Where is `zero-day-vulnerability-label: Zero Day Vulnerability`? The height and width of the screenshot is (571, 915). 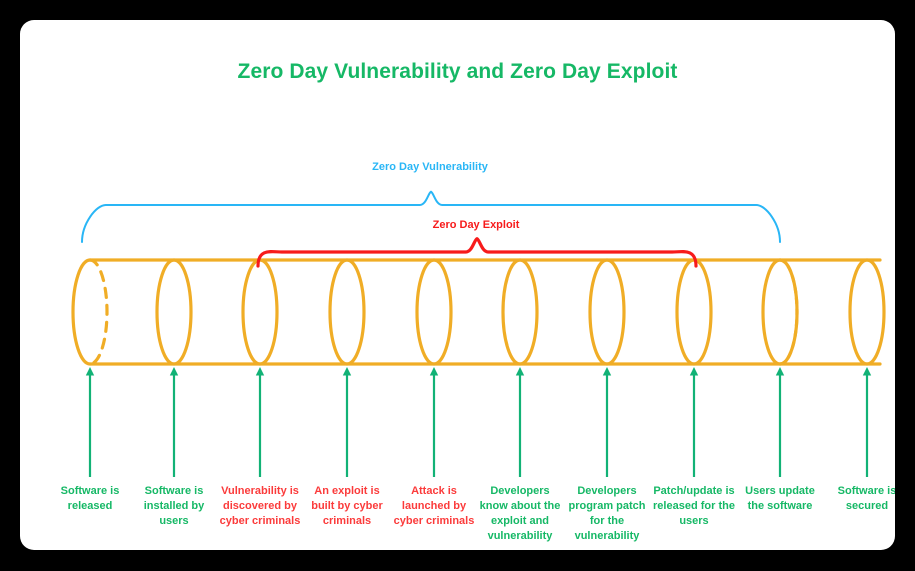
zero-day-vulnerability-label: Zero Day Vulnerability is located at coordinates (430, 167).